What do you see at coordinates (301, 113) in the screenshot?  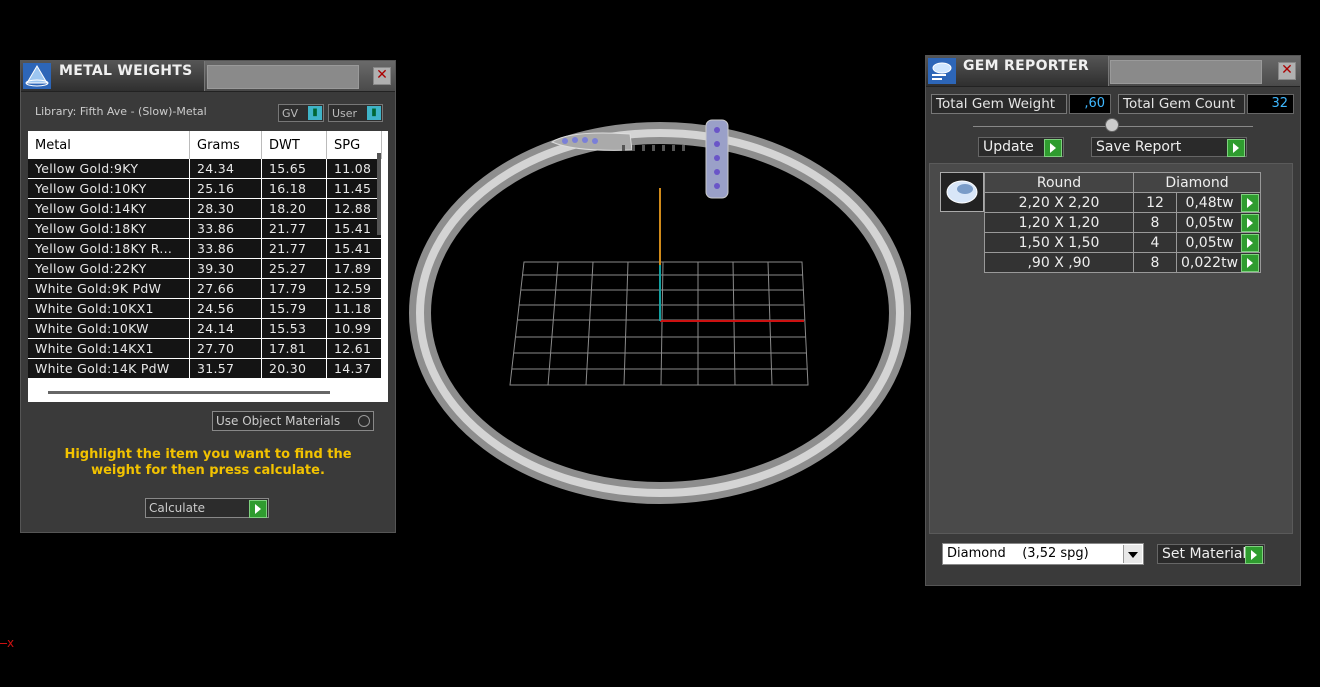 I see `gv-toggle: GV ▮` at bounding box center [301, 113].